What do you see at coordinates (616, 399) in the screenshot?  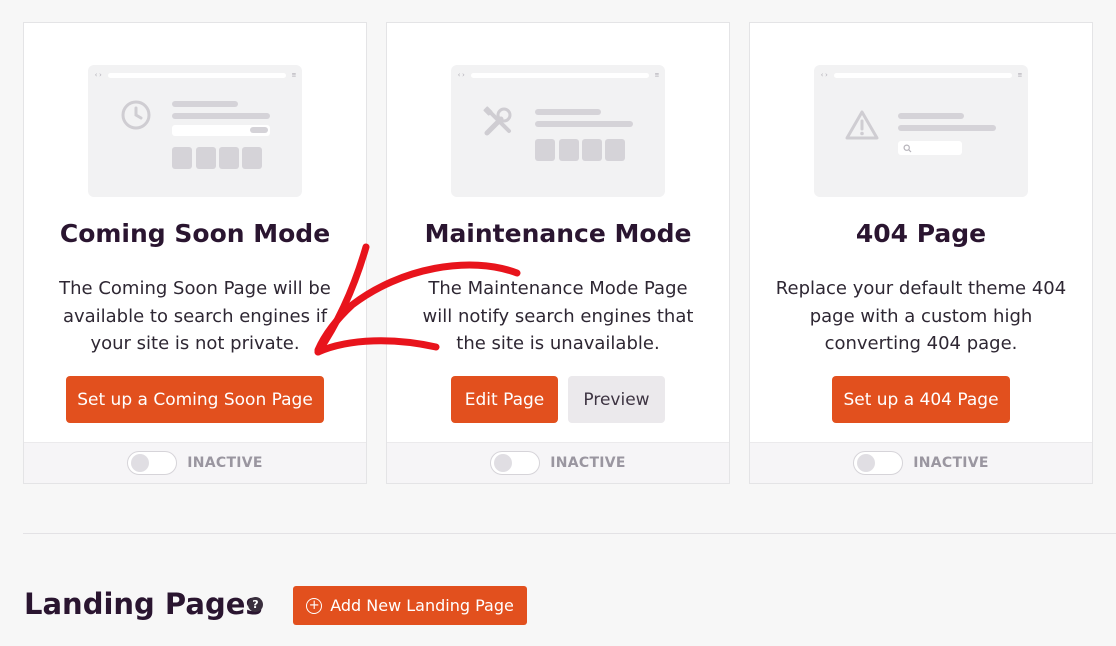 I see `preview-button: Preview` at bounding box center [616, 399].